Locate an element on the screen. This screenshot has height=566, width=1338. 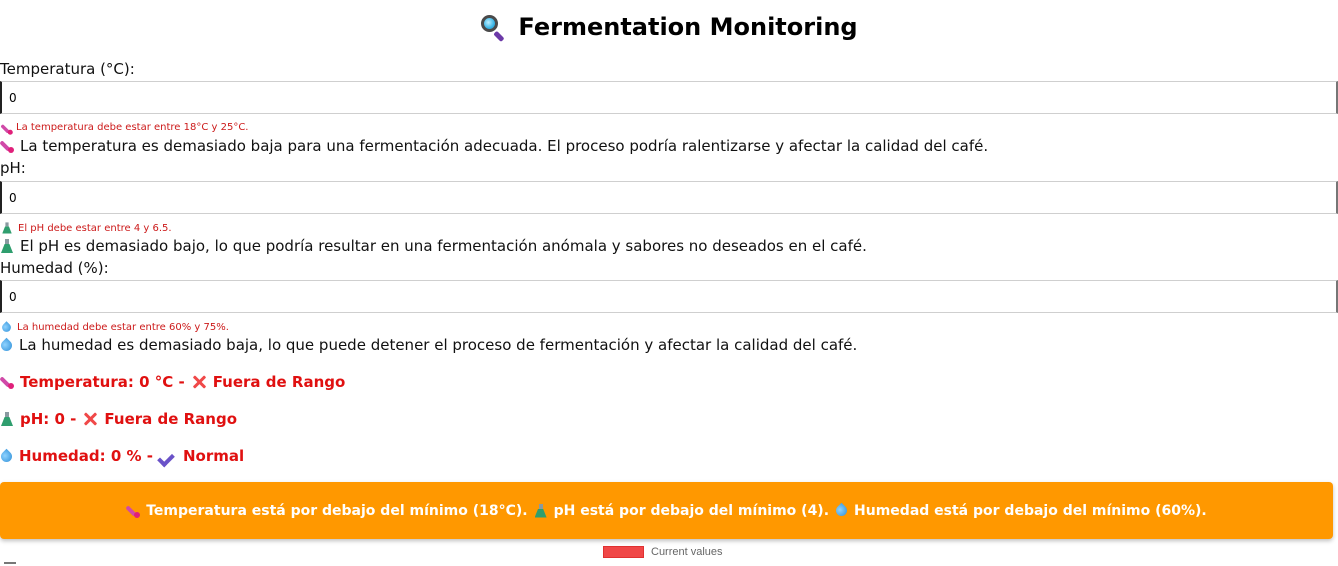
temperature-status-text: Temperatura: 0 °C - is located at coordinates (102, 382).